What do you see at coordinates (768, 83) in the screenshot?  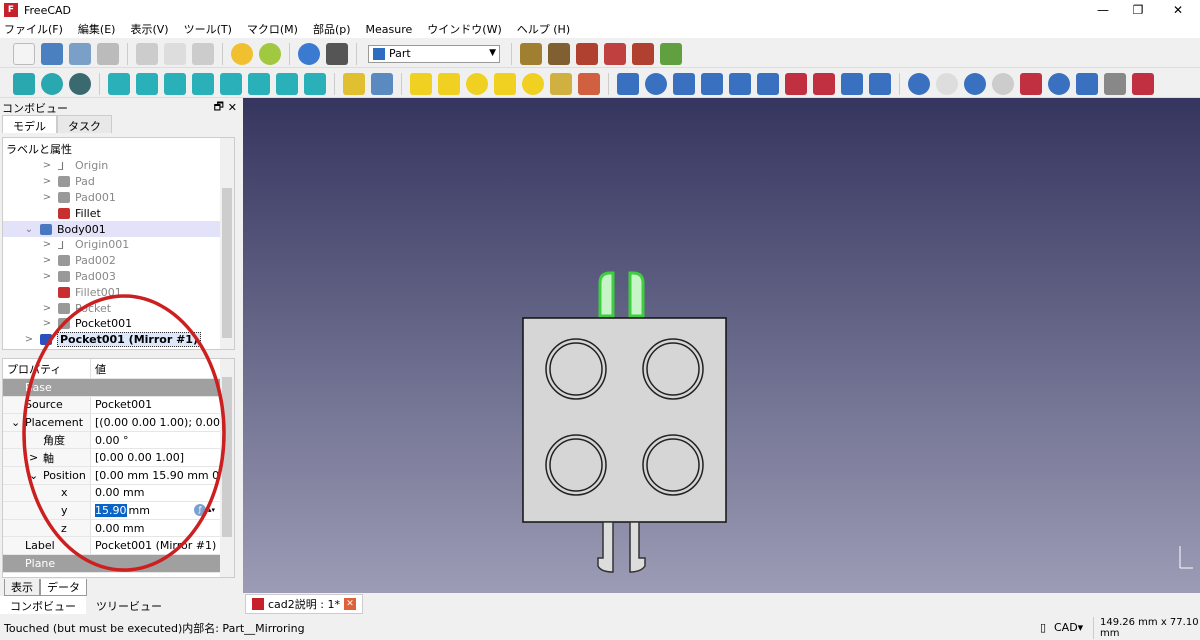 I see `make-face-icon` at bounding box center [768, 83].